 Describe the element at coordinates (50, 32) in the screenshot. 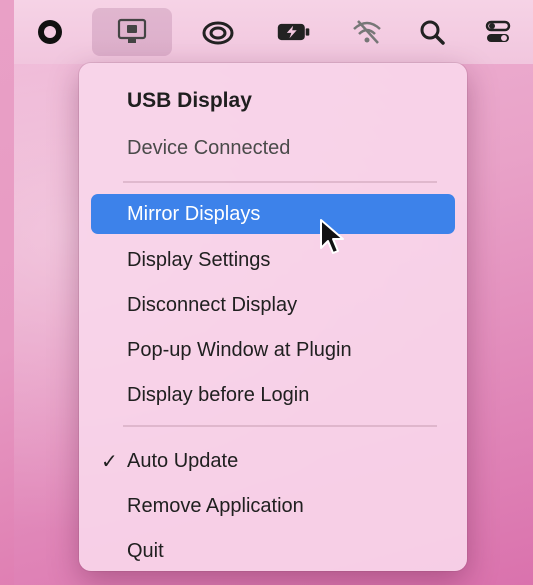

I see `record-icon` at that location.